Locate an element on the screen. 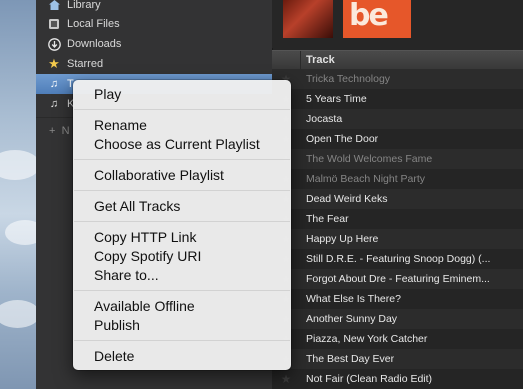 This screenshot has height=389, width=523. menu-item-collaborative-playlist: Collaborative Playlist is located at coordinates (159, 175).